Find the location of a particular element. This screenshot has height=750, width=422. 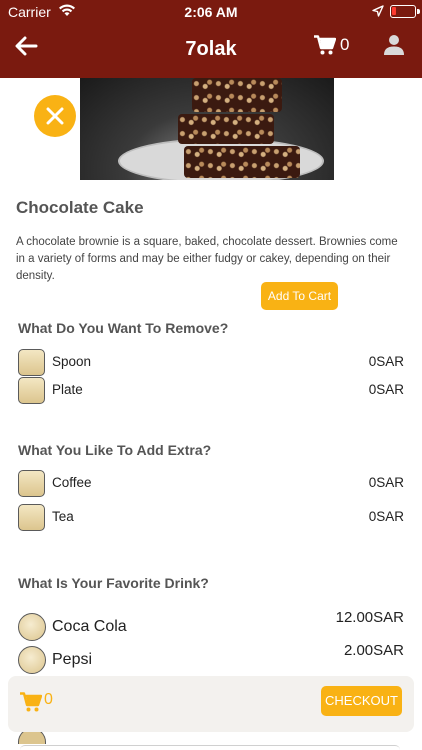

option-label: Coffee is located at coordinates (72, 482).